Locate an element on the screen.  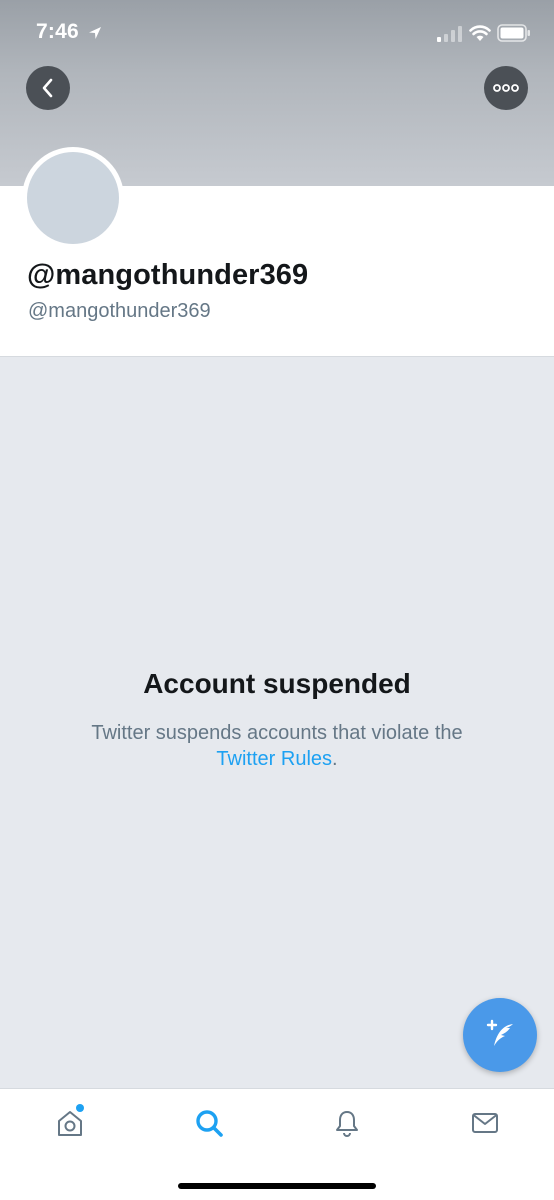
avatar-ring is located at coordinates (73, 198).